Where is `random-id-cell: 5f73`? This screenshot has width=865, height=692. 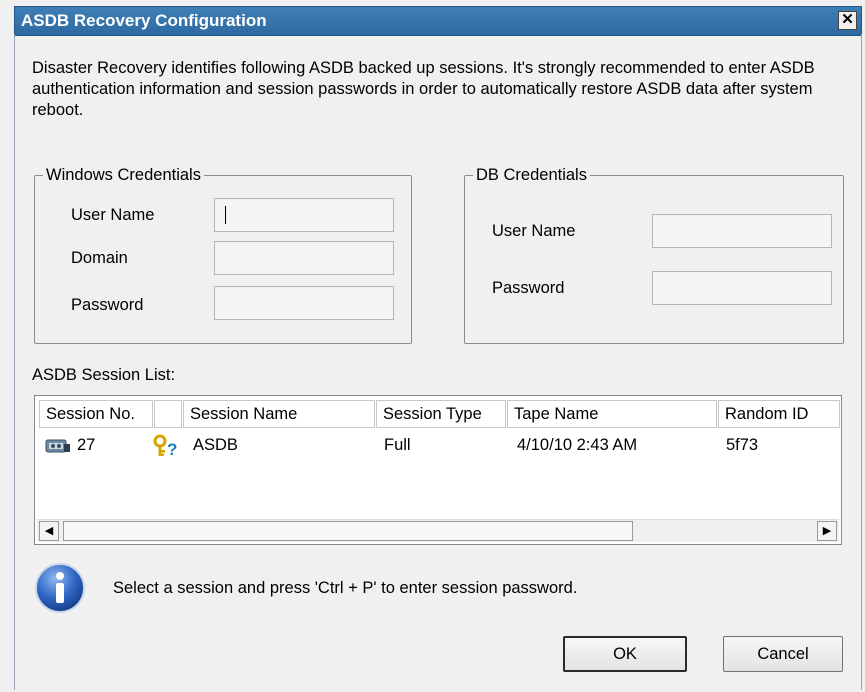
random-id-cell: 5f73 is located at coordinates (742, 445).